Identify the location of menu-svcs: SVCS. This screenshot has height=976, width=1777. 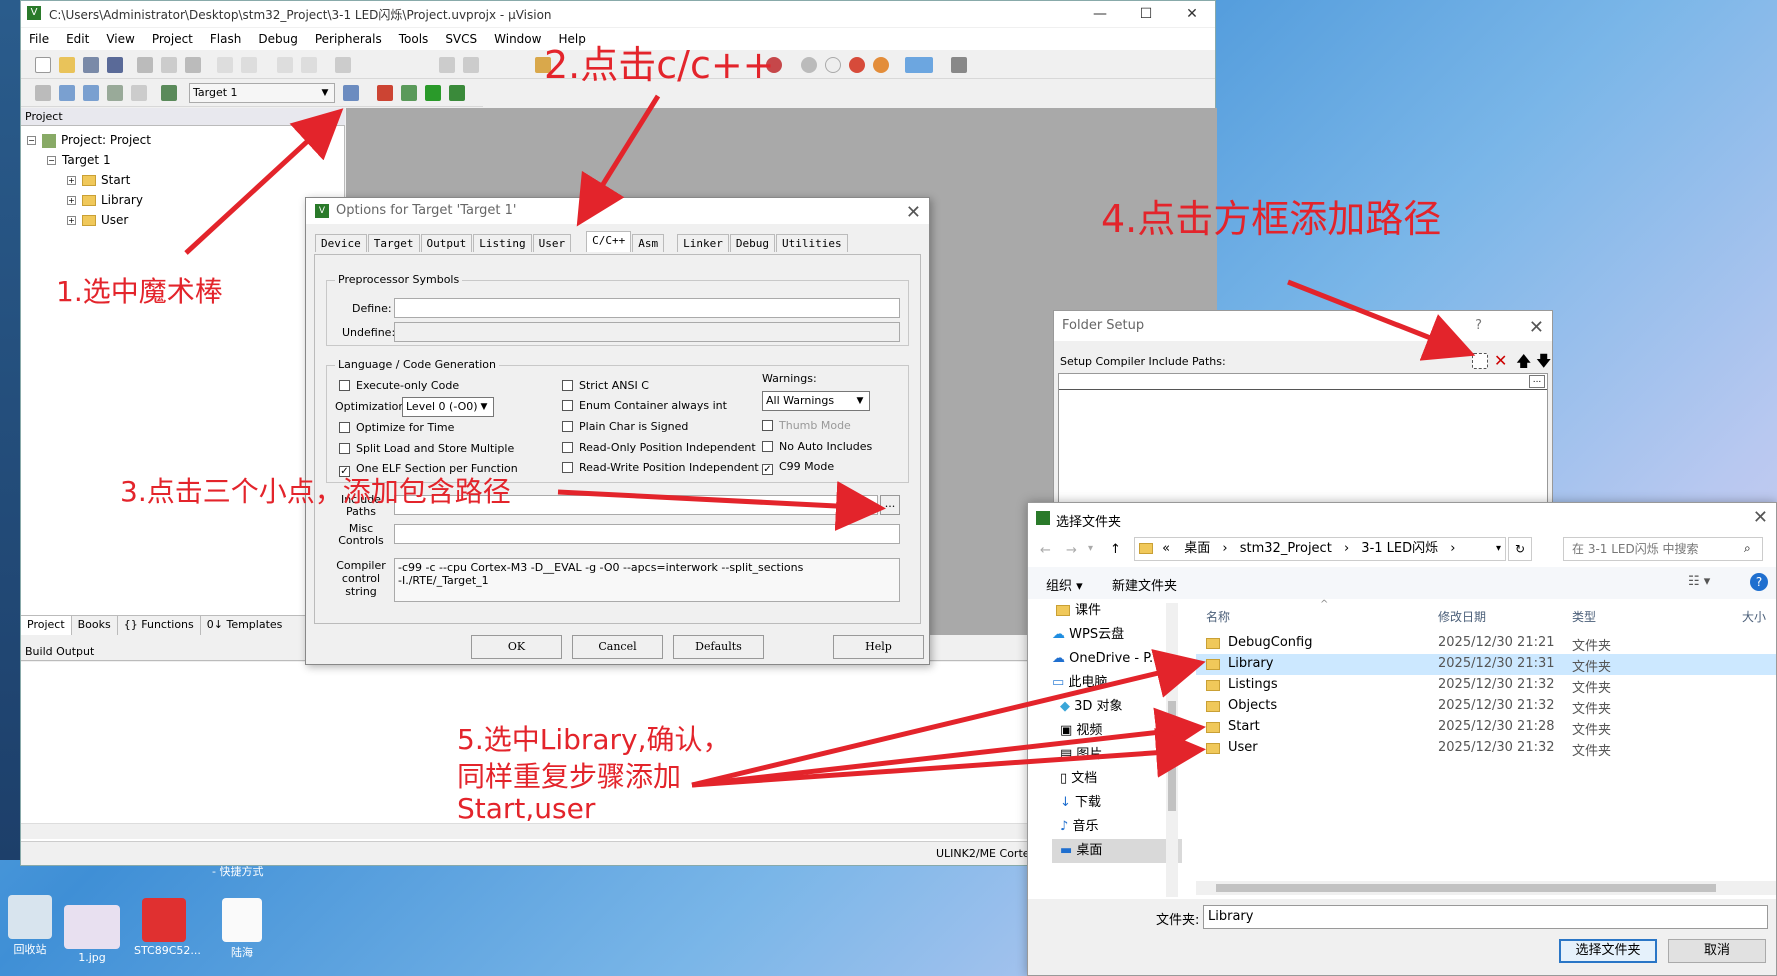
(461, 39).